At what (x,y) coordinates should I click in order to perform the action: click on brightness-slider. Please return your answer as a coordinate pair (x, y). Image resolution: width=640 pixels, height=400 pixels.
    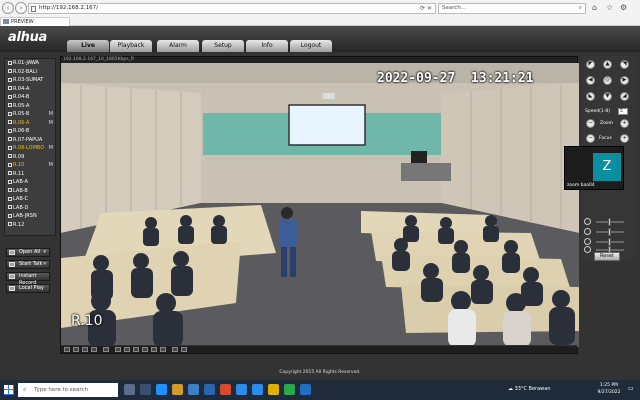
    Looking at the image, I should click on (610, 222).